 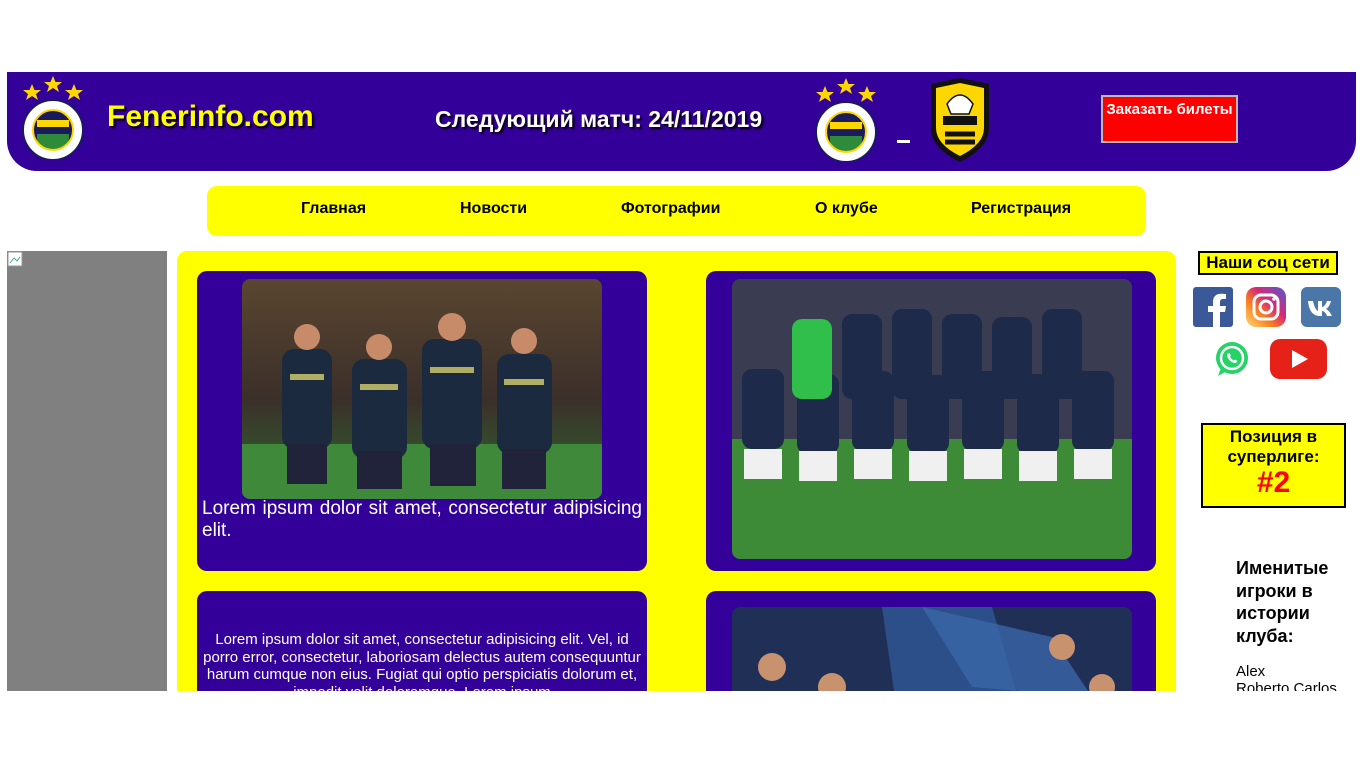 I want to click on nav-item-home: Главная, so click(x=333, y=209).